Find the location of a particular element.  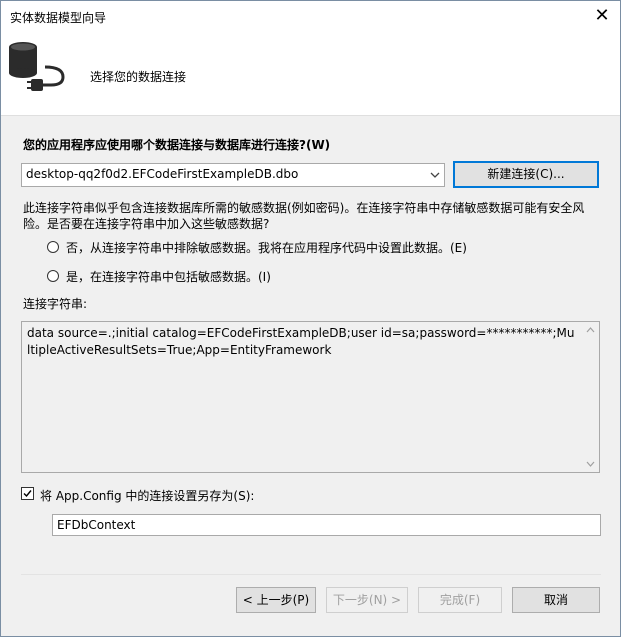

database-plug-icon is located at coordinates (37, 66).